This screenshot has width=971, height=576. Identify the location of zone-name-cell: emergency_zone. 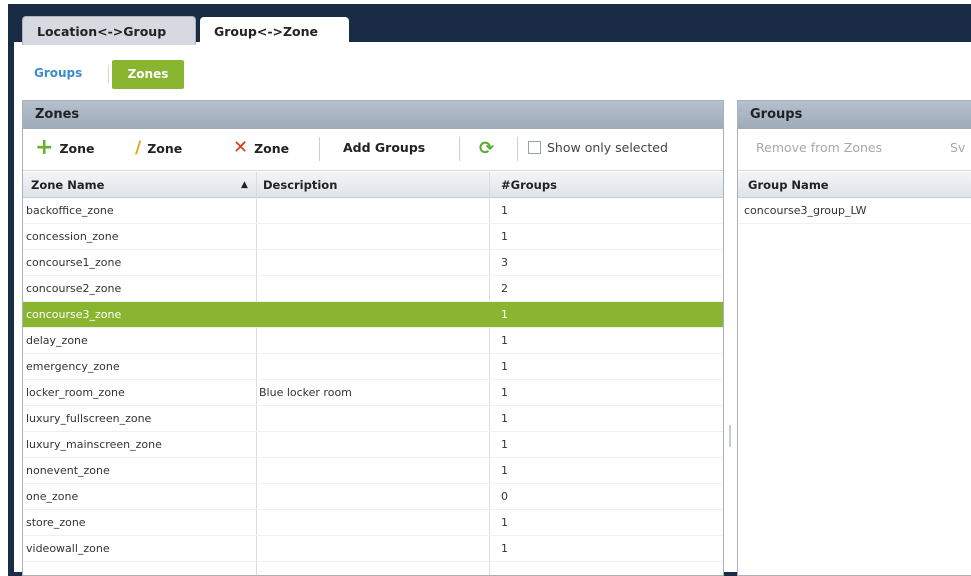
(73, 366).